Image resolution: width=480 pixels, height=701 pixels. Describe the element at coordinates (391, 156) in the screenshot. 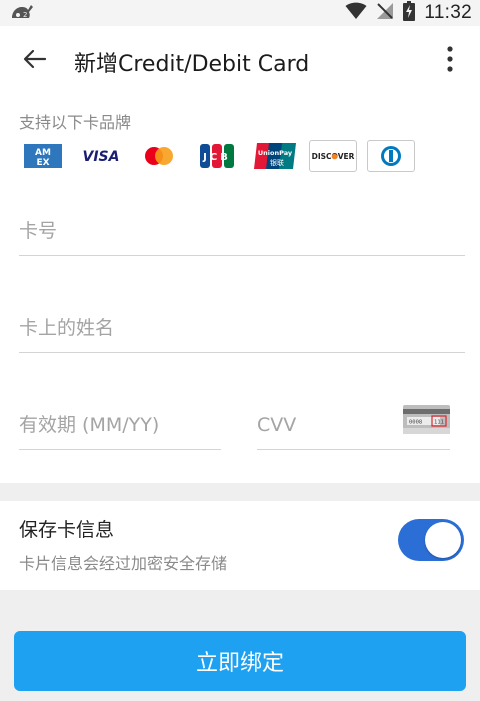

I see `diners-club-logo` at that location.